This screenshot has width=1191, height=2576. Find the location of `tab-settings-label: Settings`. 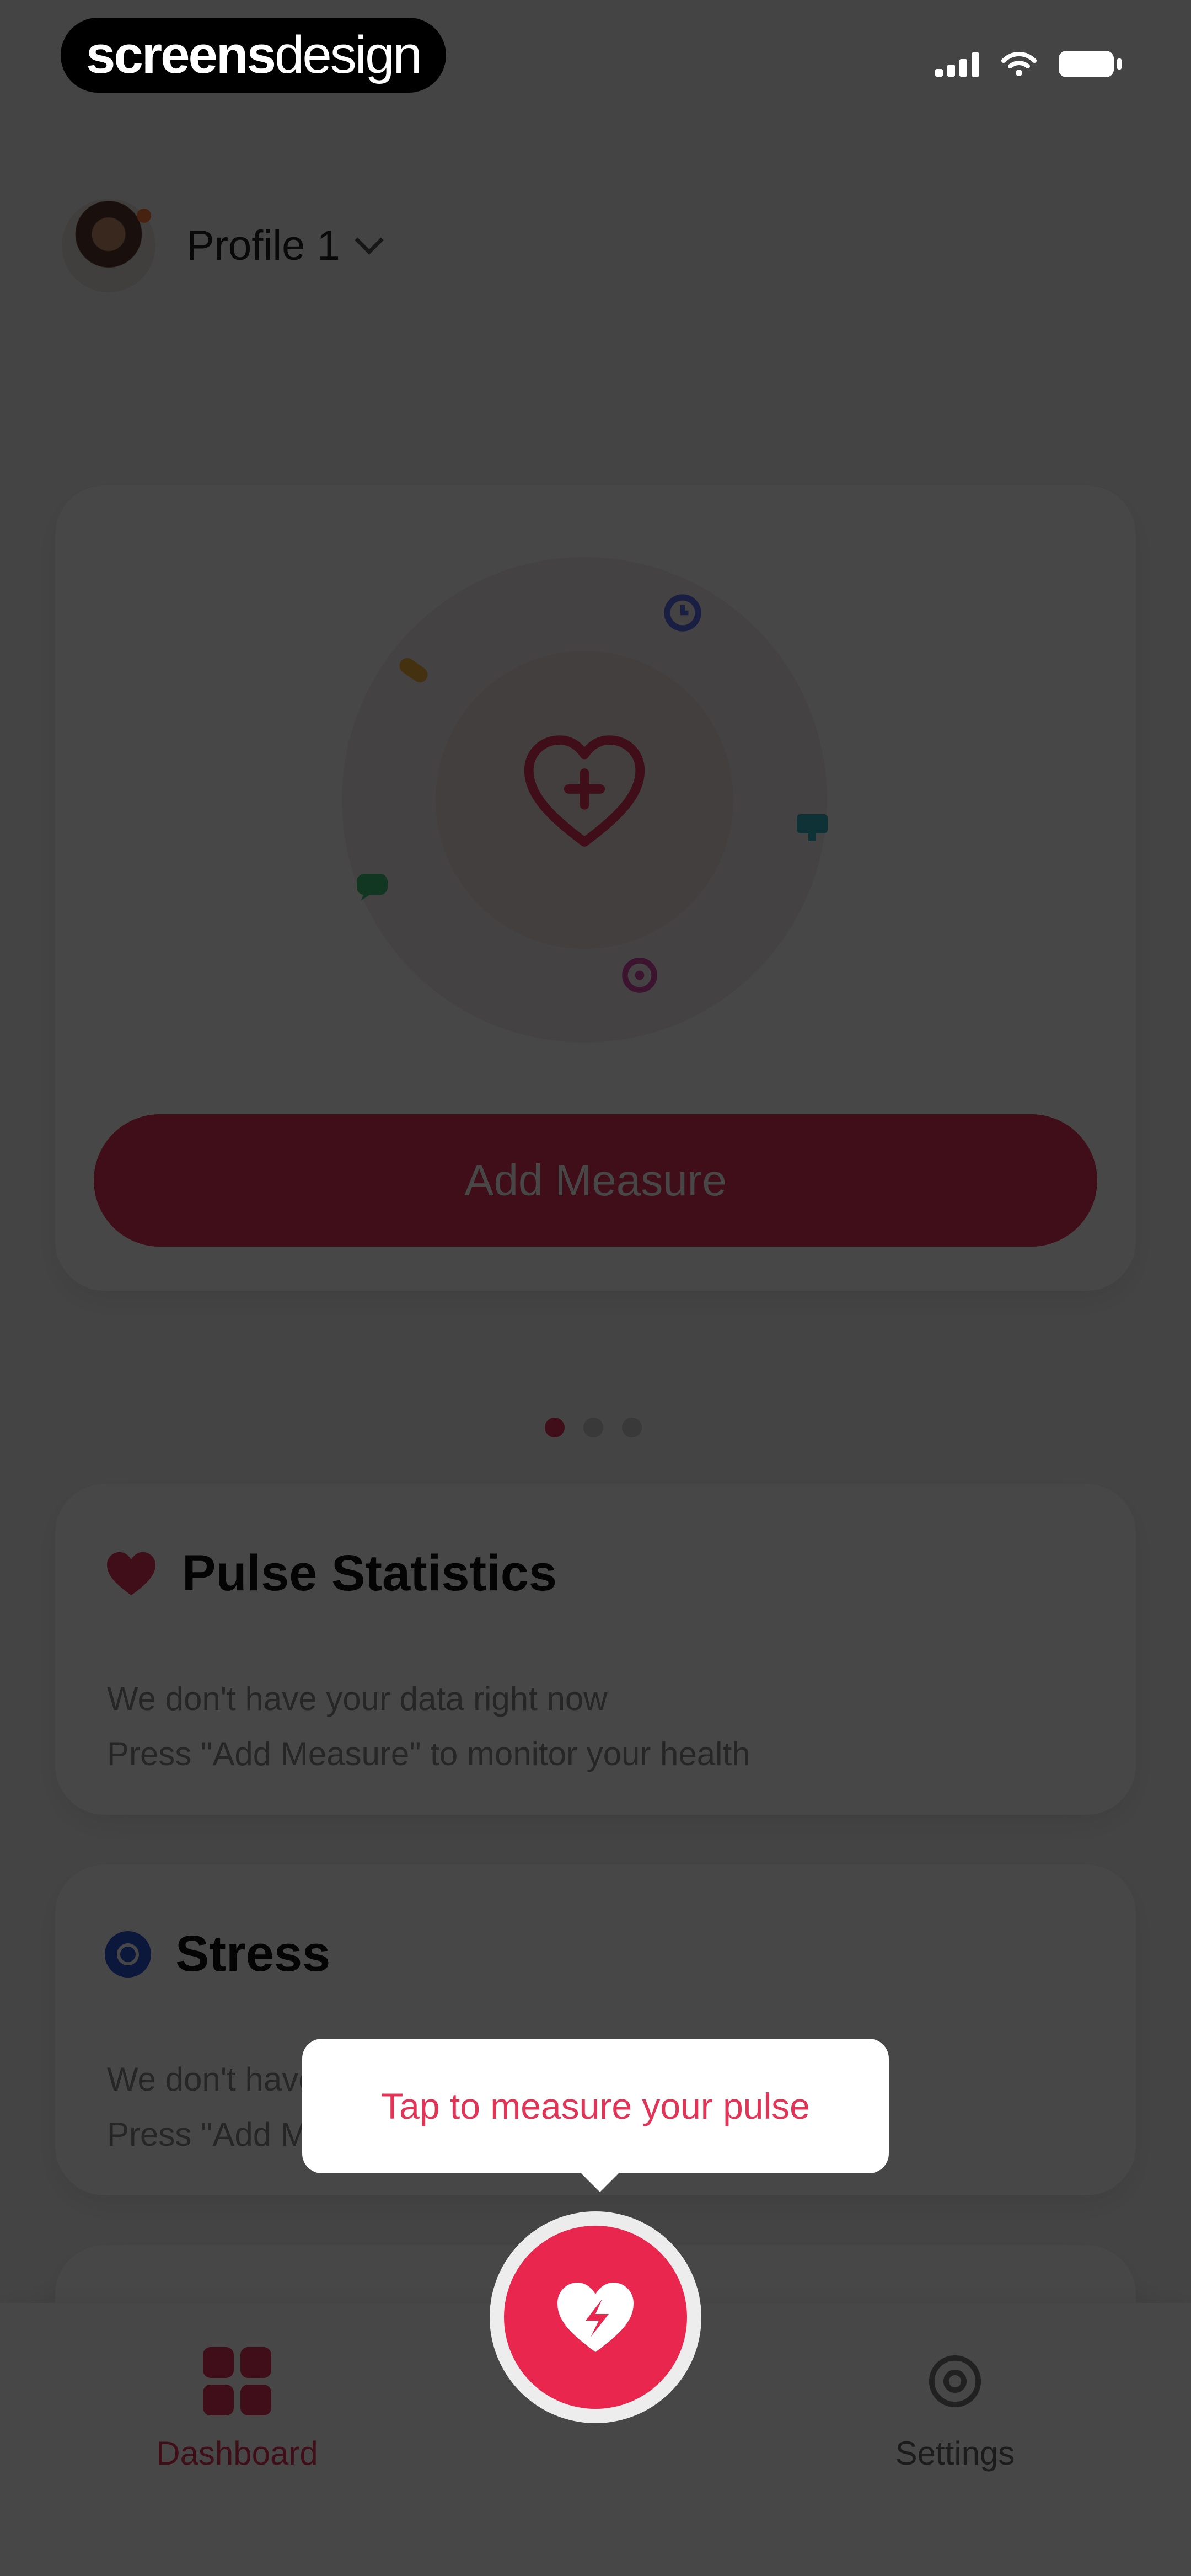

tab-settings-label: Settings is located at coordinates (955, 2453).